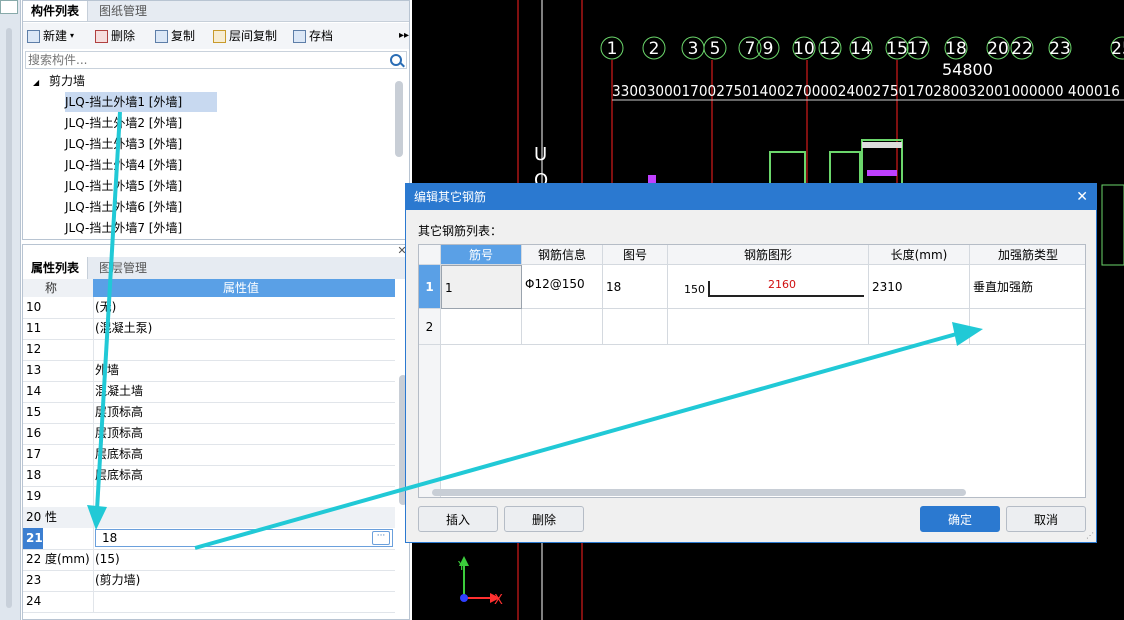 The width and height of the screenshot is (1124, 620). I want to click on property-row-number: 12, so click(34, 349).